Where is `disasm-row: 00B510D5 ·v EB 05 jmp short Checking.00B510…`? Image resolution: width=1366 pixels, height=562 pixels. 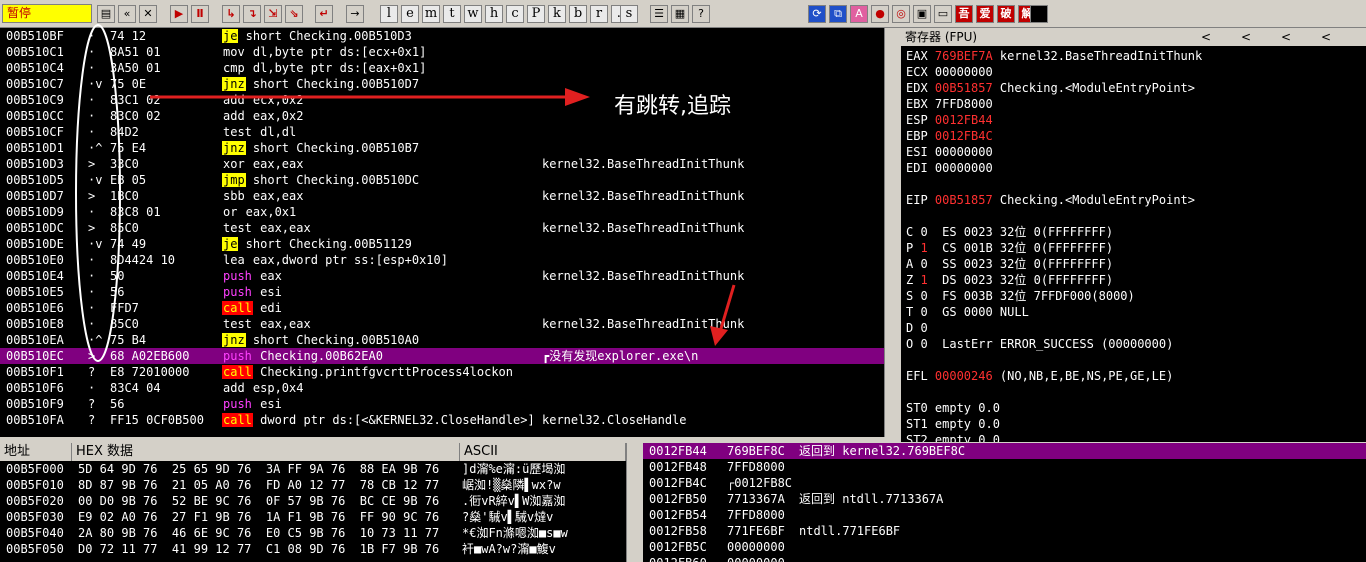
disasm-row: 00B510D5 ·v EB 05 jmp short Checking.00B510… is located at coordinates (442, 180).